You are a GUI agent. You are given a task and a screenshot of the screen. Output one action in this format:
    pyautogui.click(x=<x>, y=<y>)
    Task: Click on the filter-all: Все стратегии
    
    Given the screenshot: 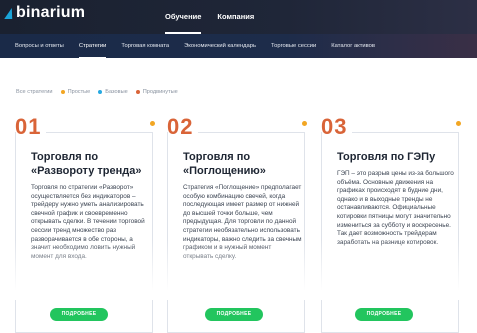 What is the action you would take?
    pyautogui.click(x=34, y=92)
    